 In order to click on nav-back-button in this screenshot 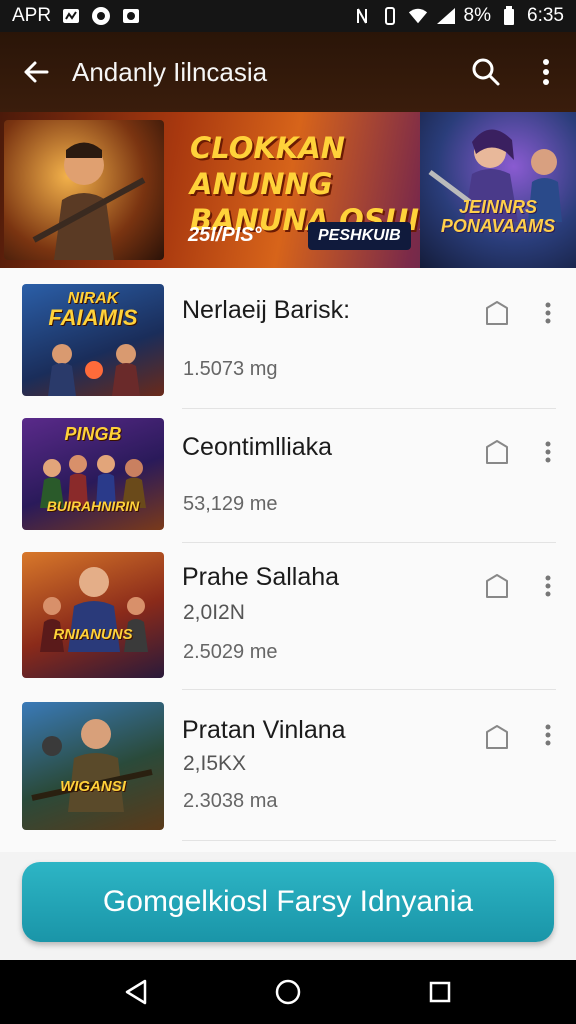, I will do `click(136, 992)`.